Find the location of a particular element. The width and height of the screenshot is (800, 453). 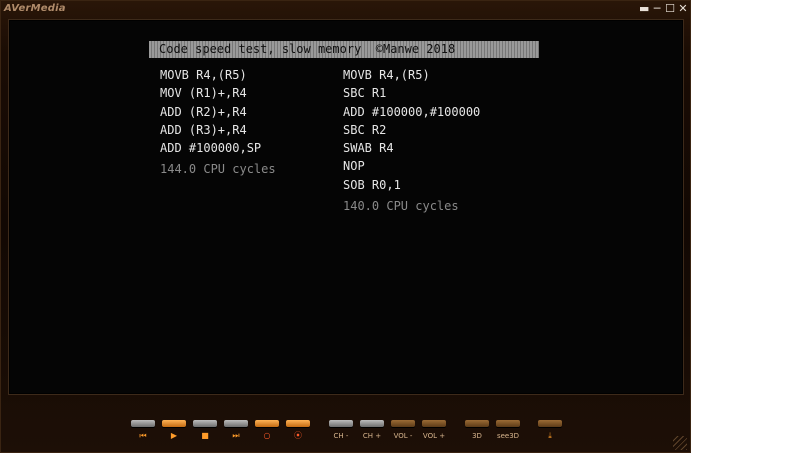

play-icon: ▶ is located at coordinates (174, 435).